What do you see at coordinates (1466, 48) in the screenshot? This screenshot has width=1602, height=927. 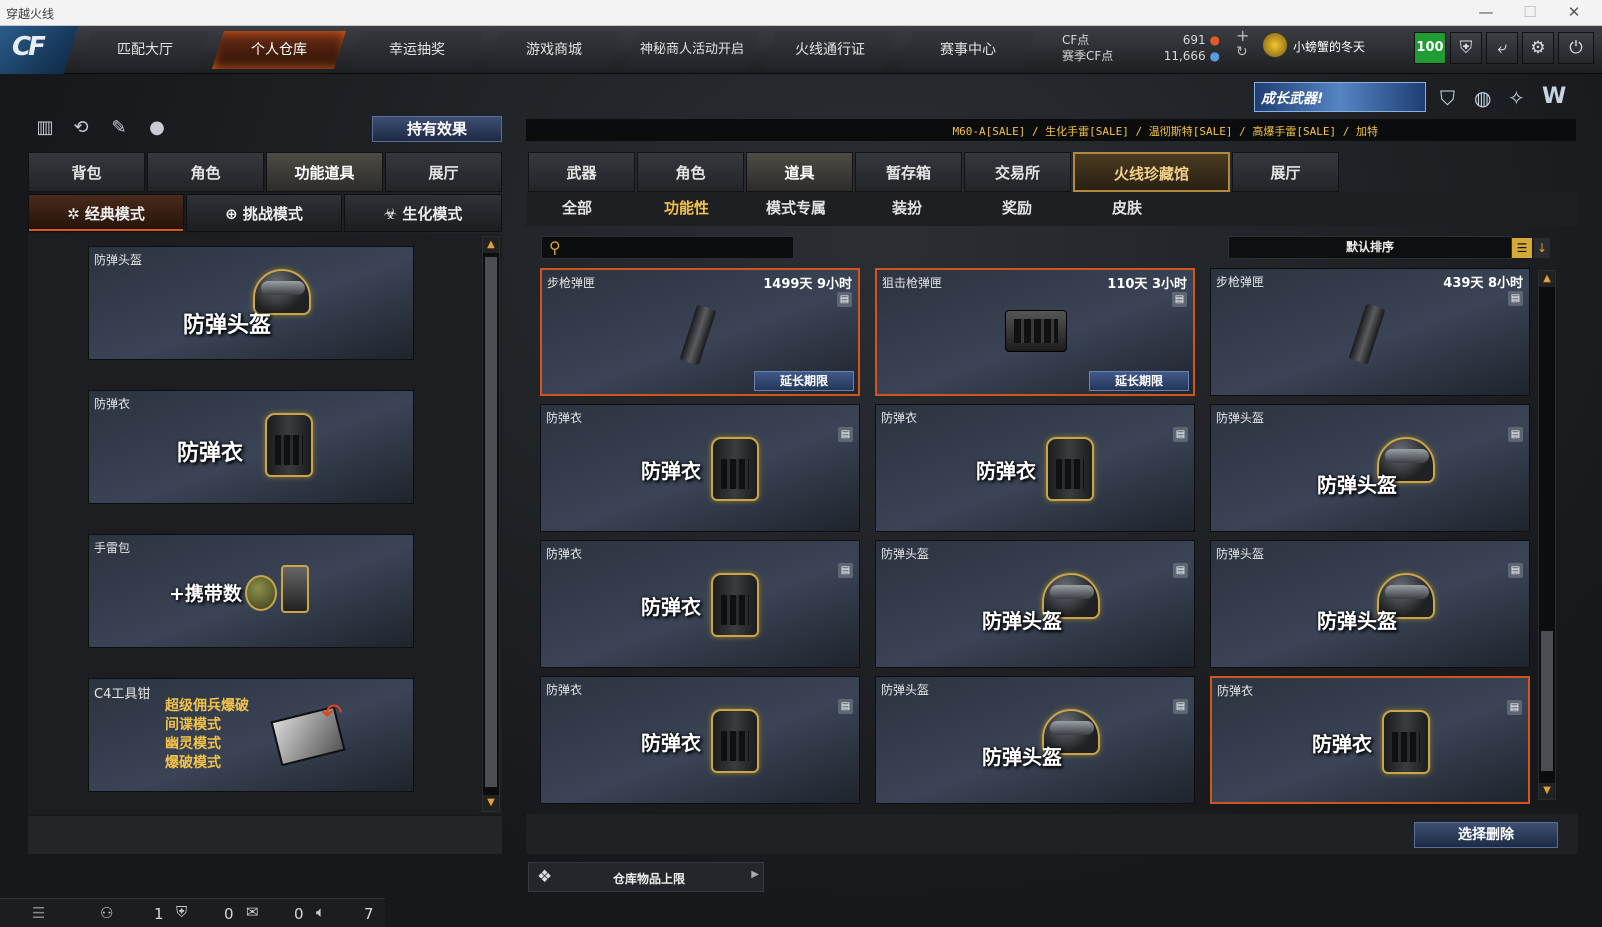 I see `shield-icon: ⛨` at bounding box center [1466, 48].